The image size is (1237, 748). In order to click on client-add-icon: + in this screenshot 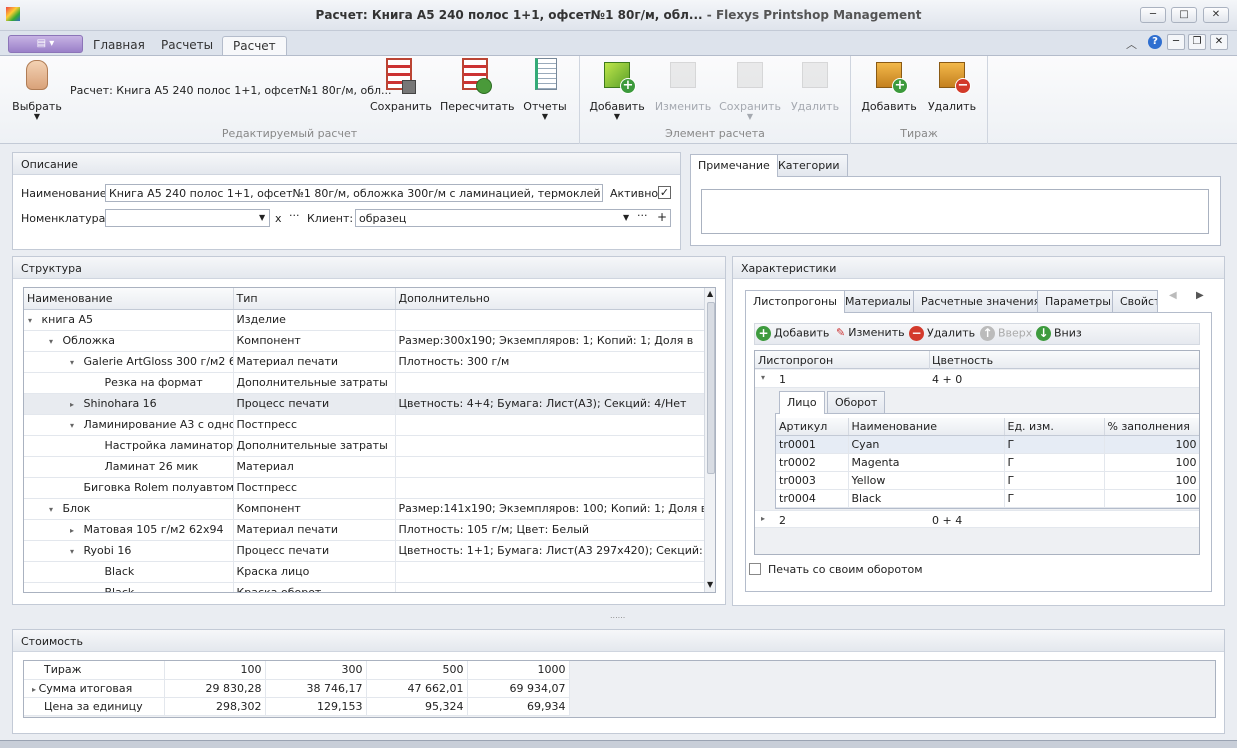, I will do `click(662, 217)`.